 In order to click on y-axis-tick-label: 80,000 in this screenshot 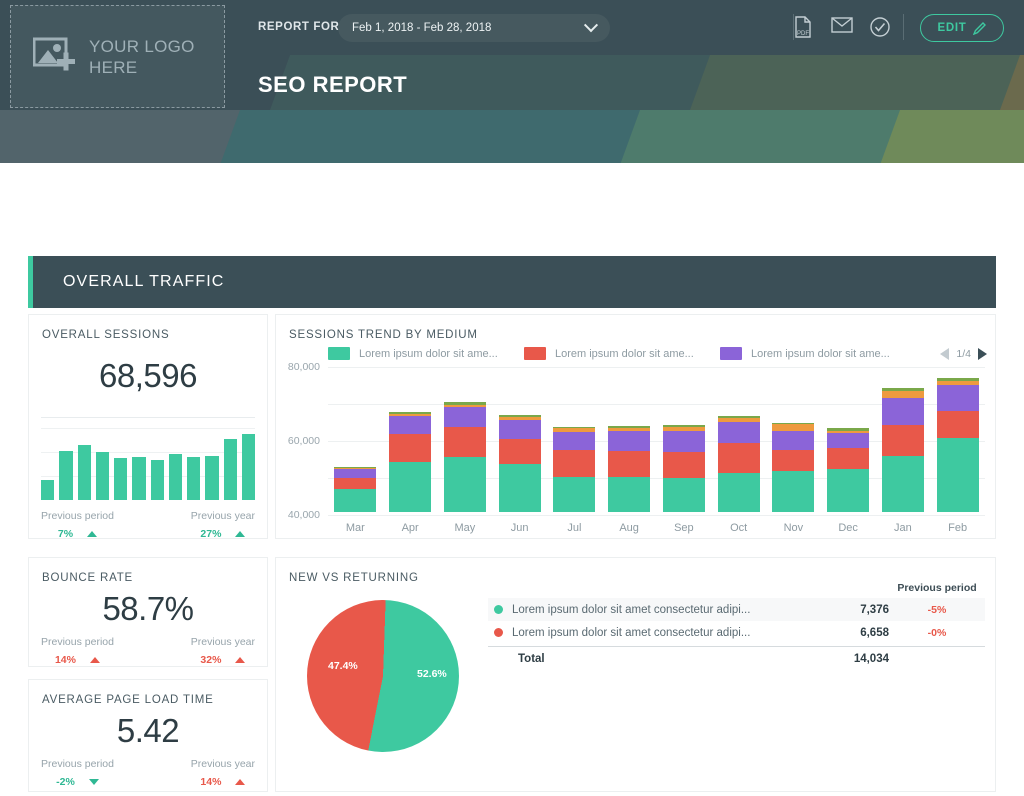, I will do `click(303, 367)`.